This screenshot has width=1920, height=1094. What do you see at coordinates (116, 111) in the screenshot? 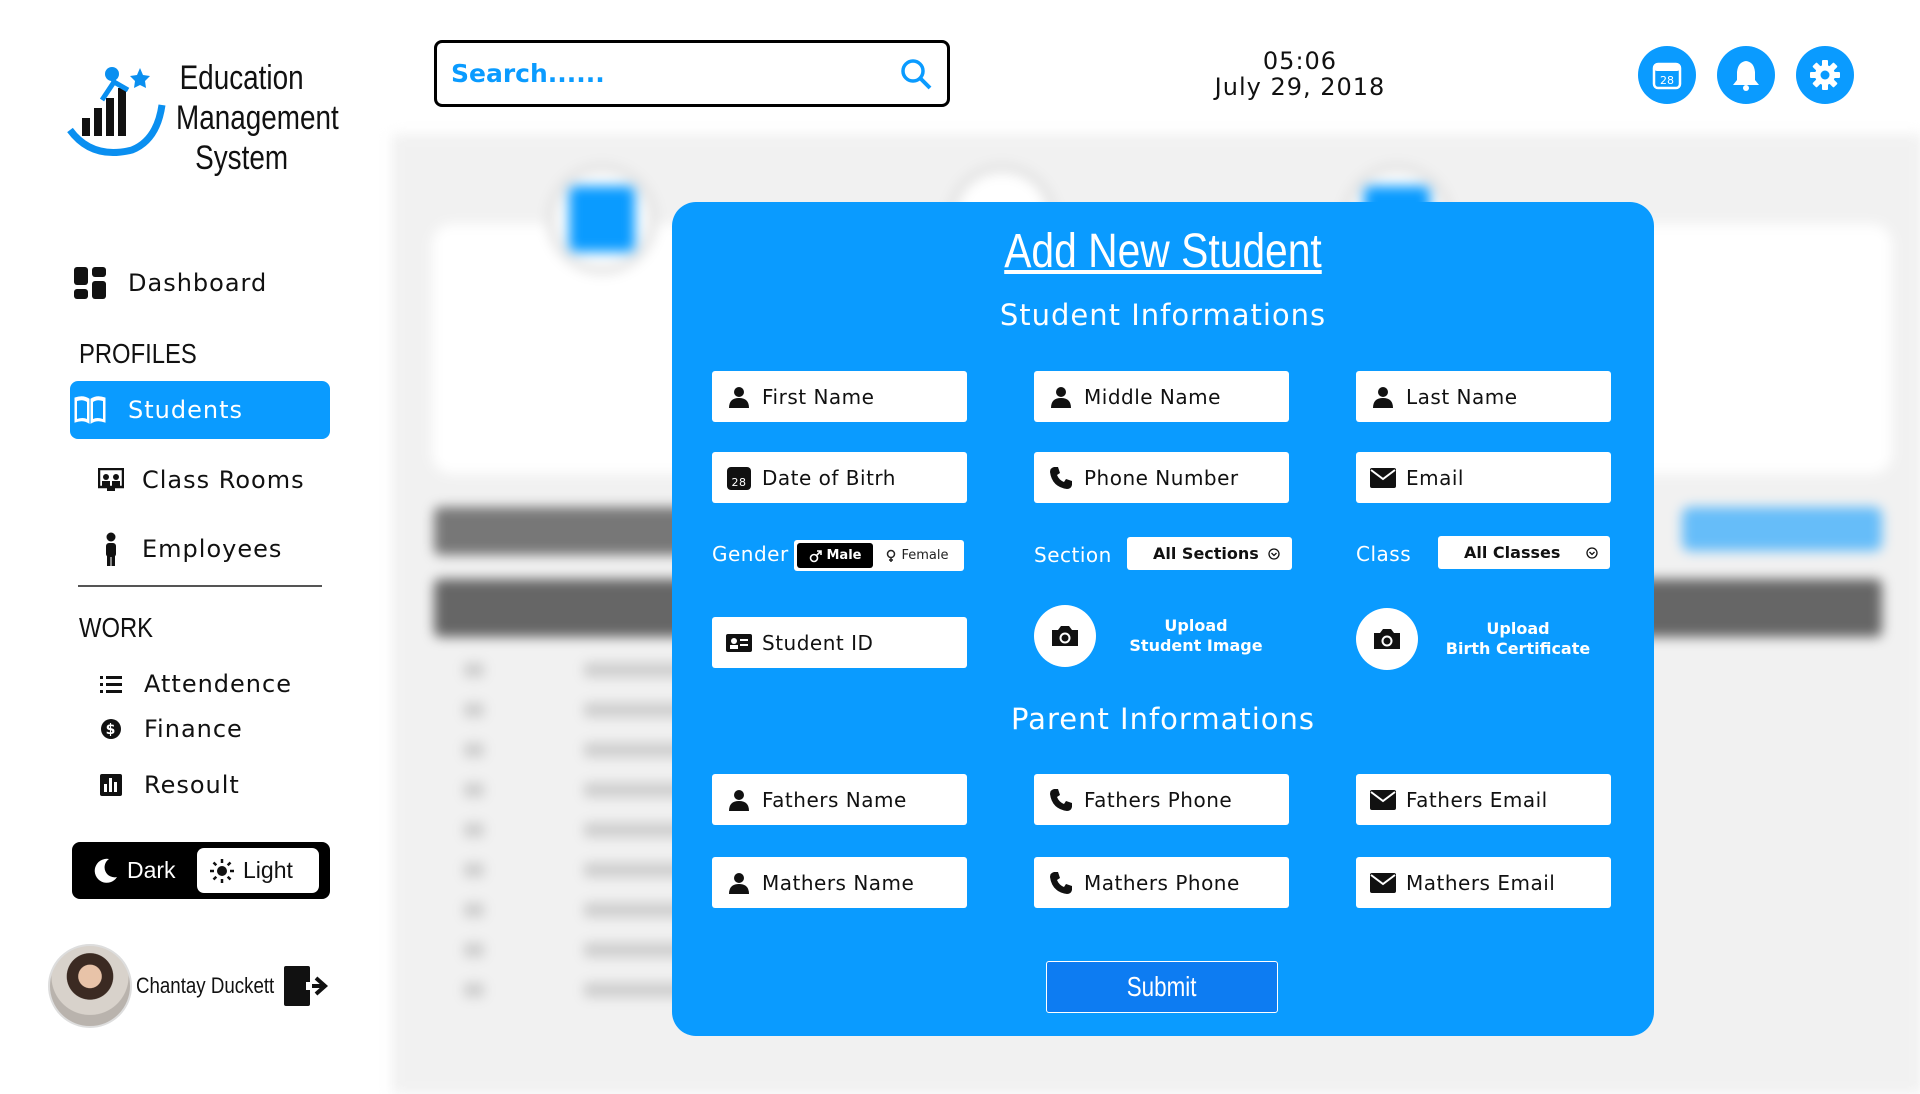
I see `logo-icon` at bounding box center [116, 111].